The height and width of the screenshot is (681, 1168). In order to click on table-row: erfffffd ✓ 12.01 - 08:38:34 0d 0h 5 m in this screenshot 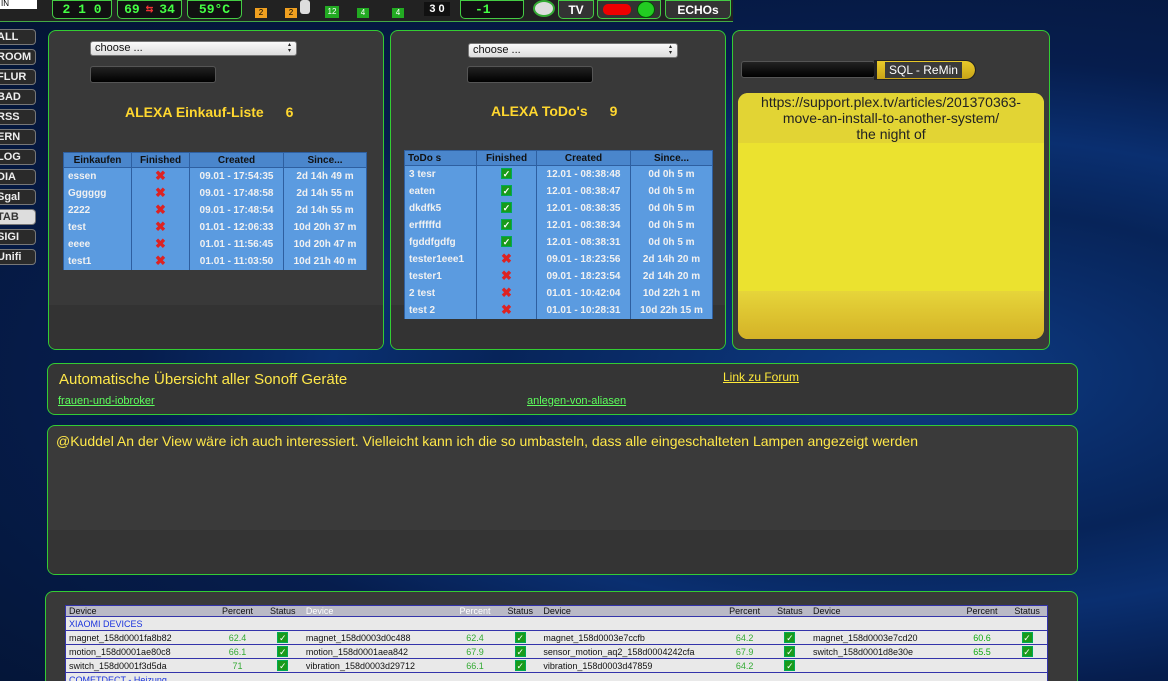, I will do `click(558, 225)`.